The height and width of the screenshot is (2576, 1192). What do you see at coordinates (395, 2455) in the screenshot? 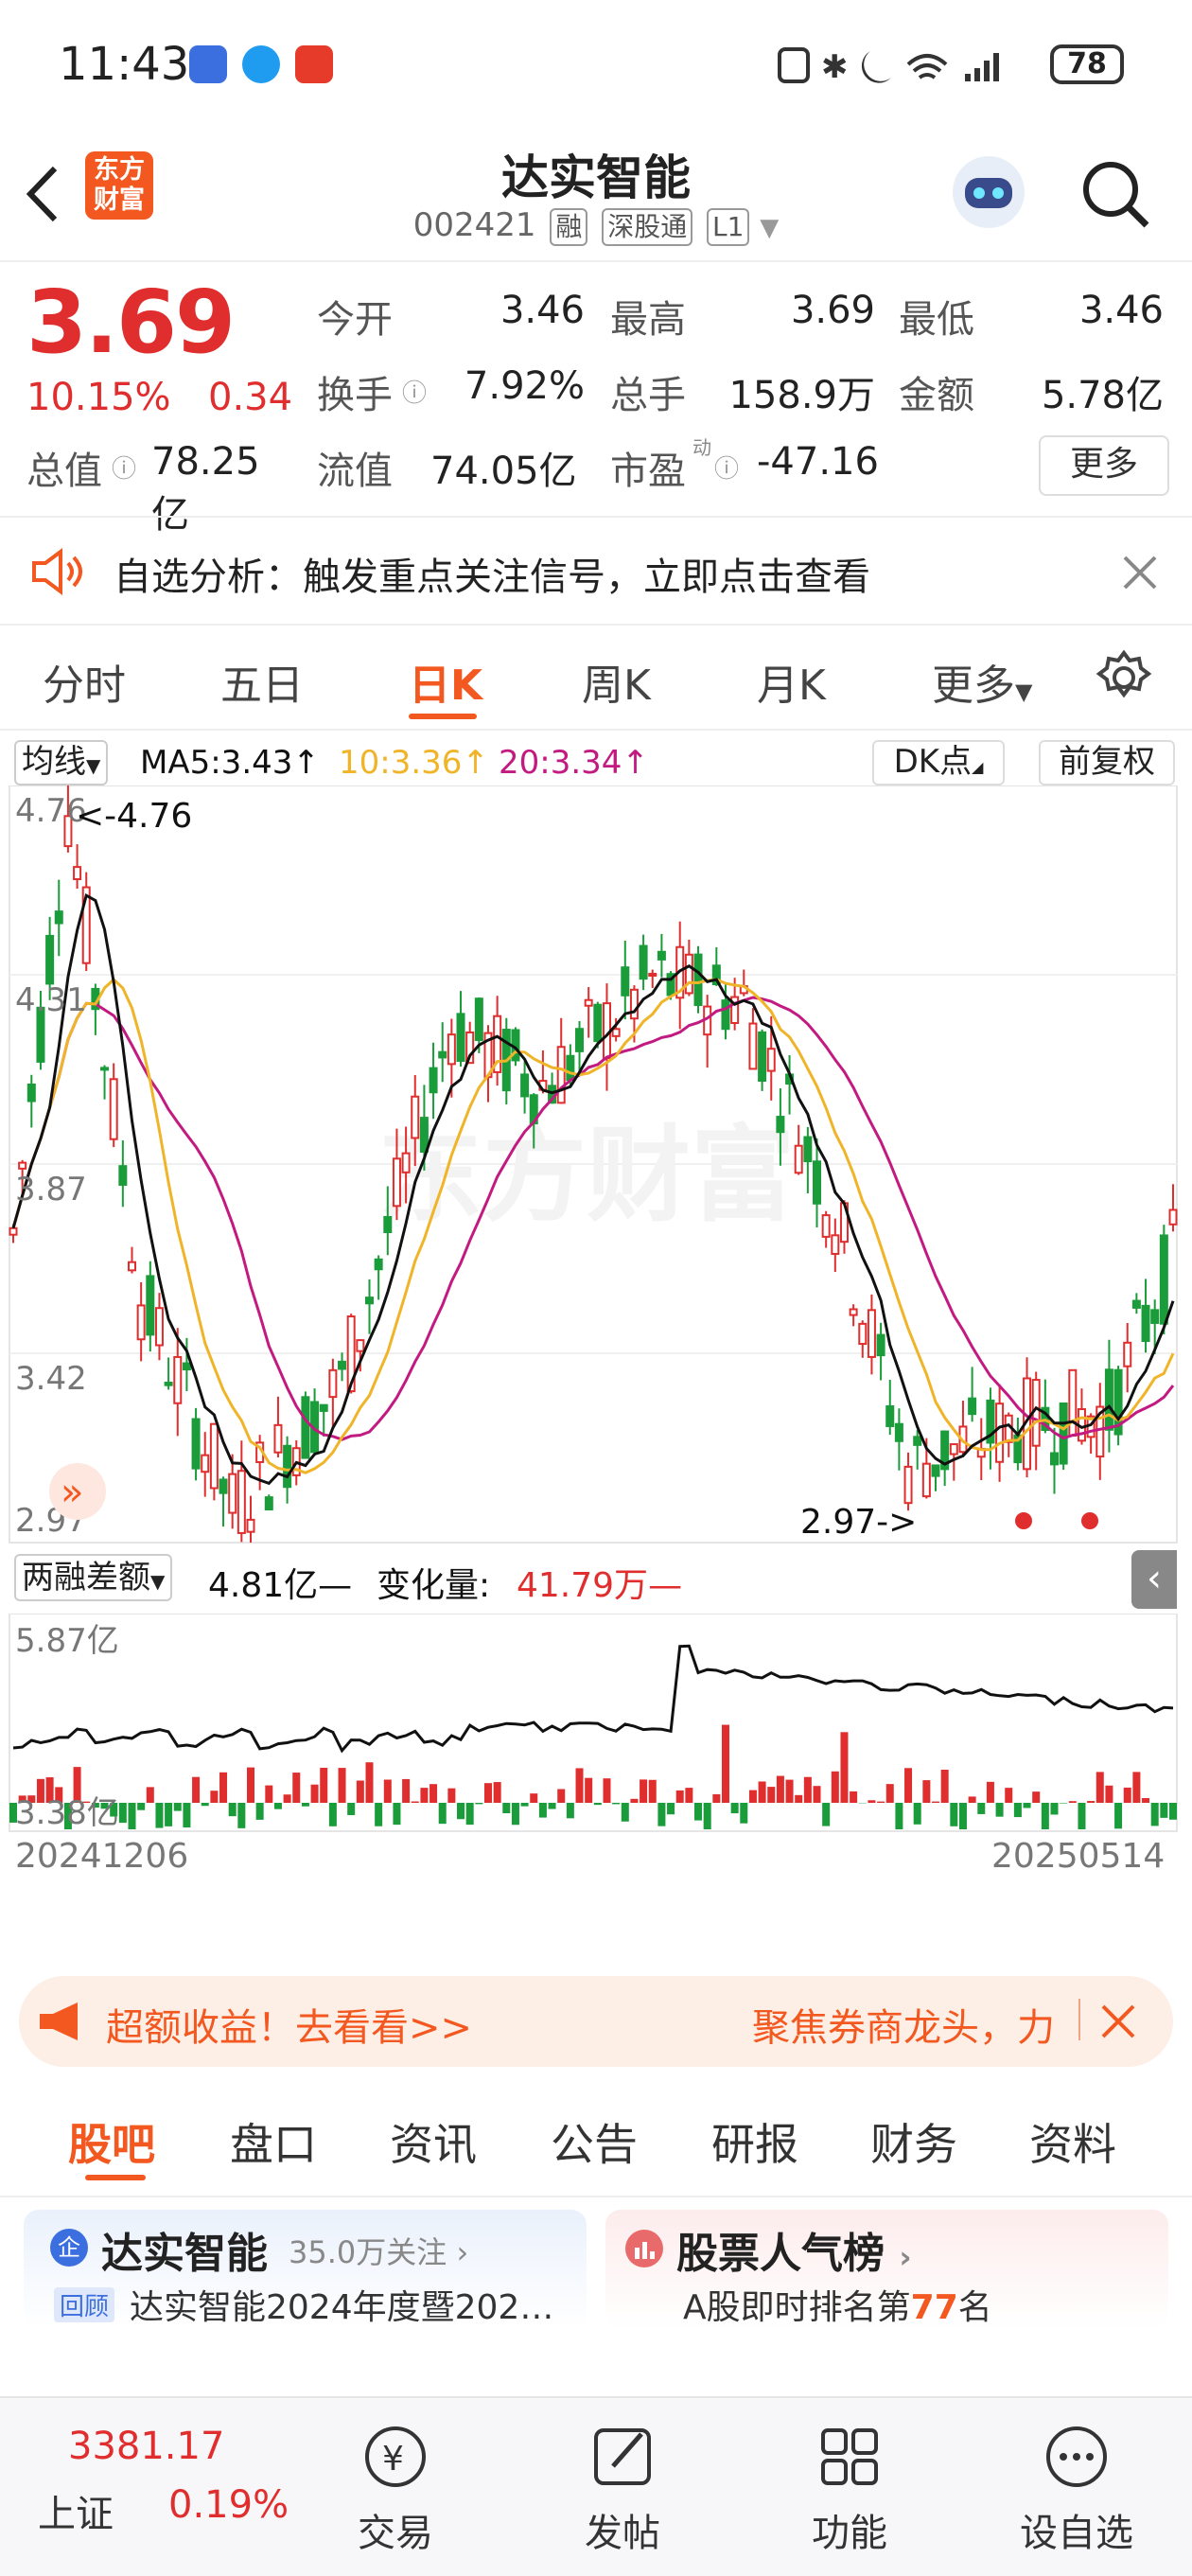
I see `trade-icon: ¥` at bounding box center [395, 2455].